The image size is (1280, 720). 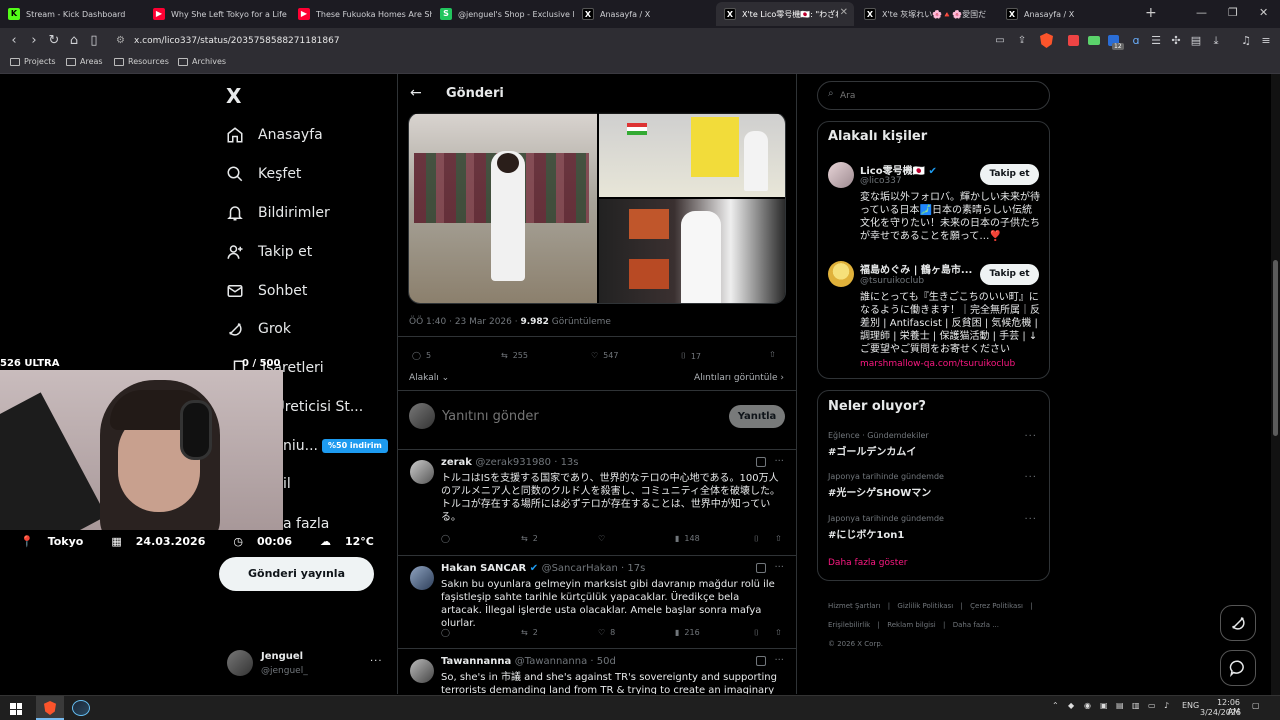 I want to click on browser-tab: S @jenguel's Shop - Exclusive M, so click(x=503, y=14).